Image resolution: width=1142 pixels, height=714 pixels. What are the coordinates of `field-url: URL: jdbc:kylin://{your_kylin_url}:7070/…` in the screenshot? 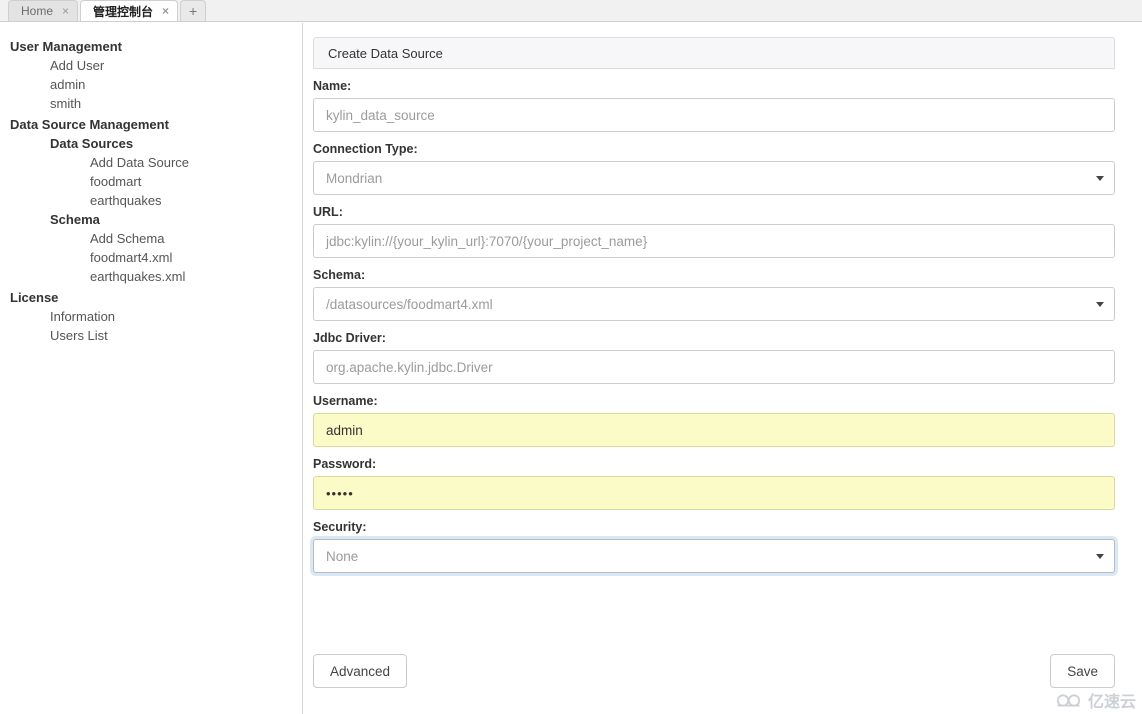 It's located at (714, 231).